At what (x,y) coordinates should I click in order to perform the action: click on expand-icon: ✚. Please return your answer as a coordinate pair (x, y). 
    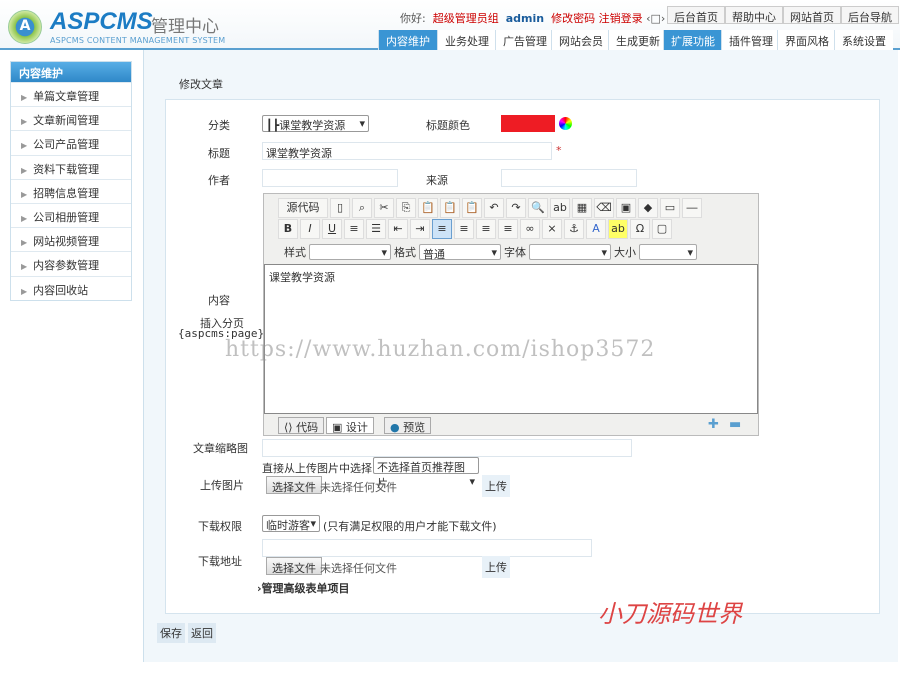
    Looking at the image, I should click on (713, 424).